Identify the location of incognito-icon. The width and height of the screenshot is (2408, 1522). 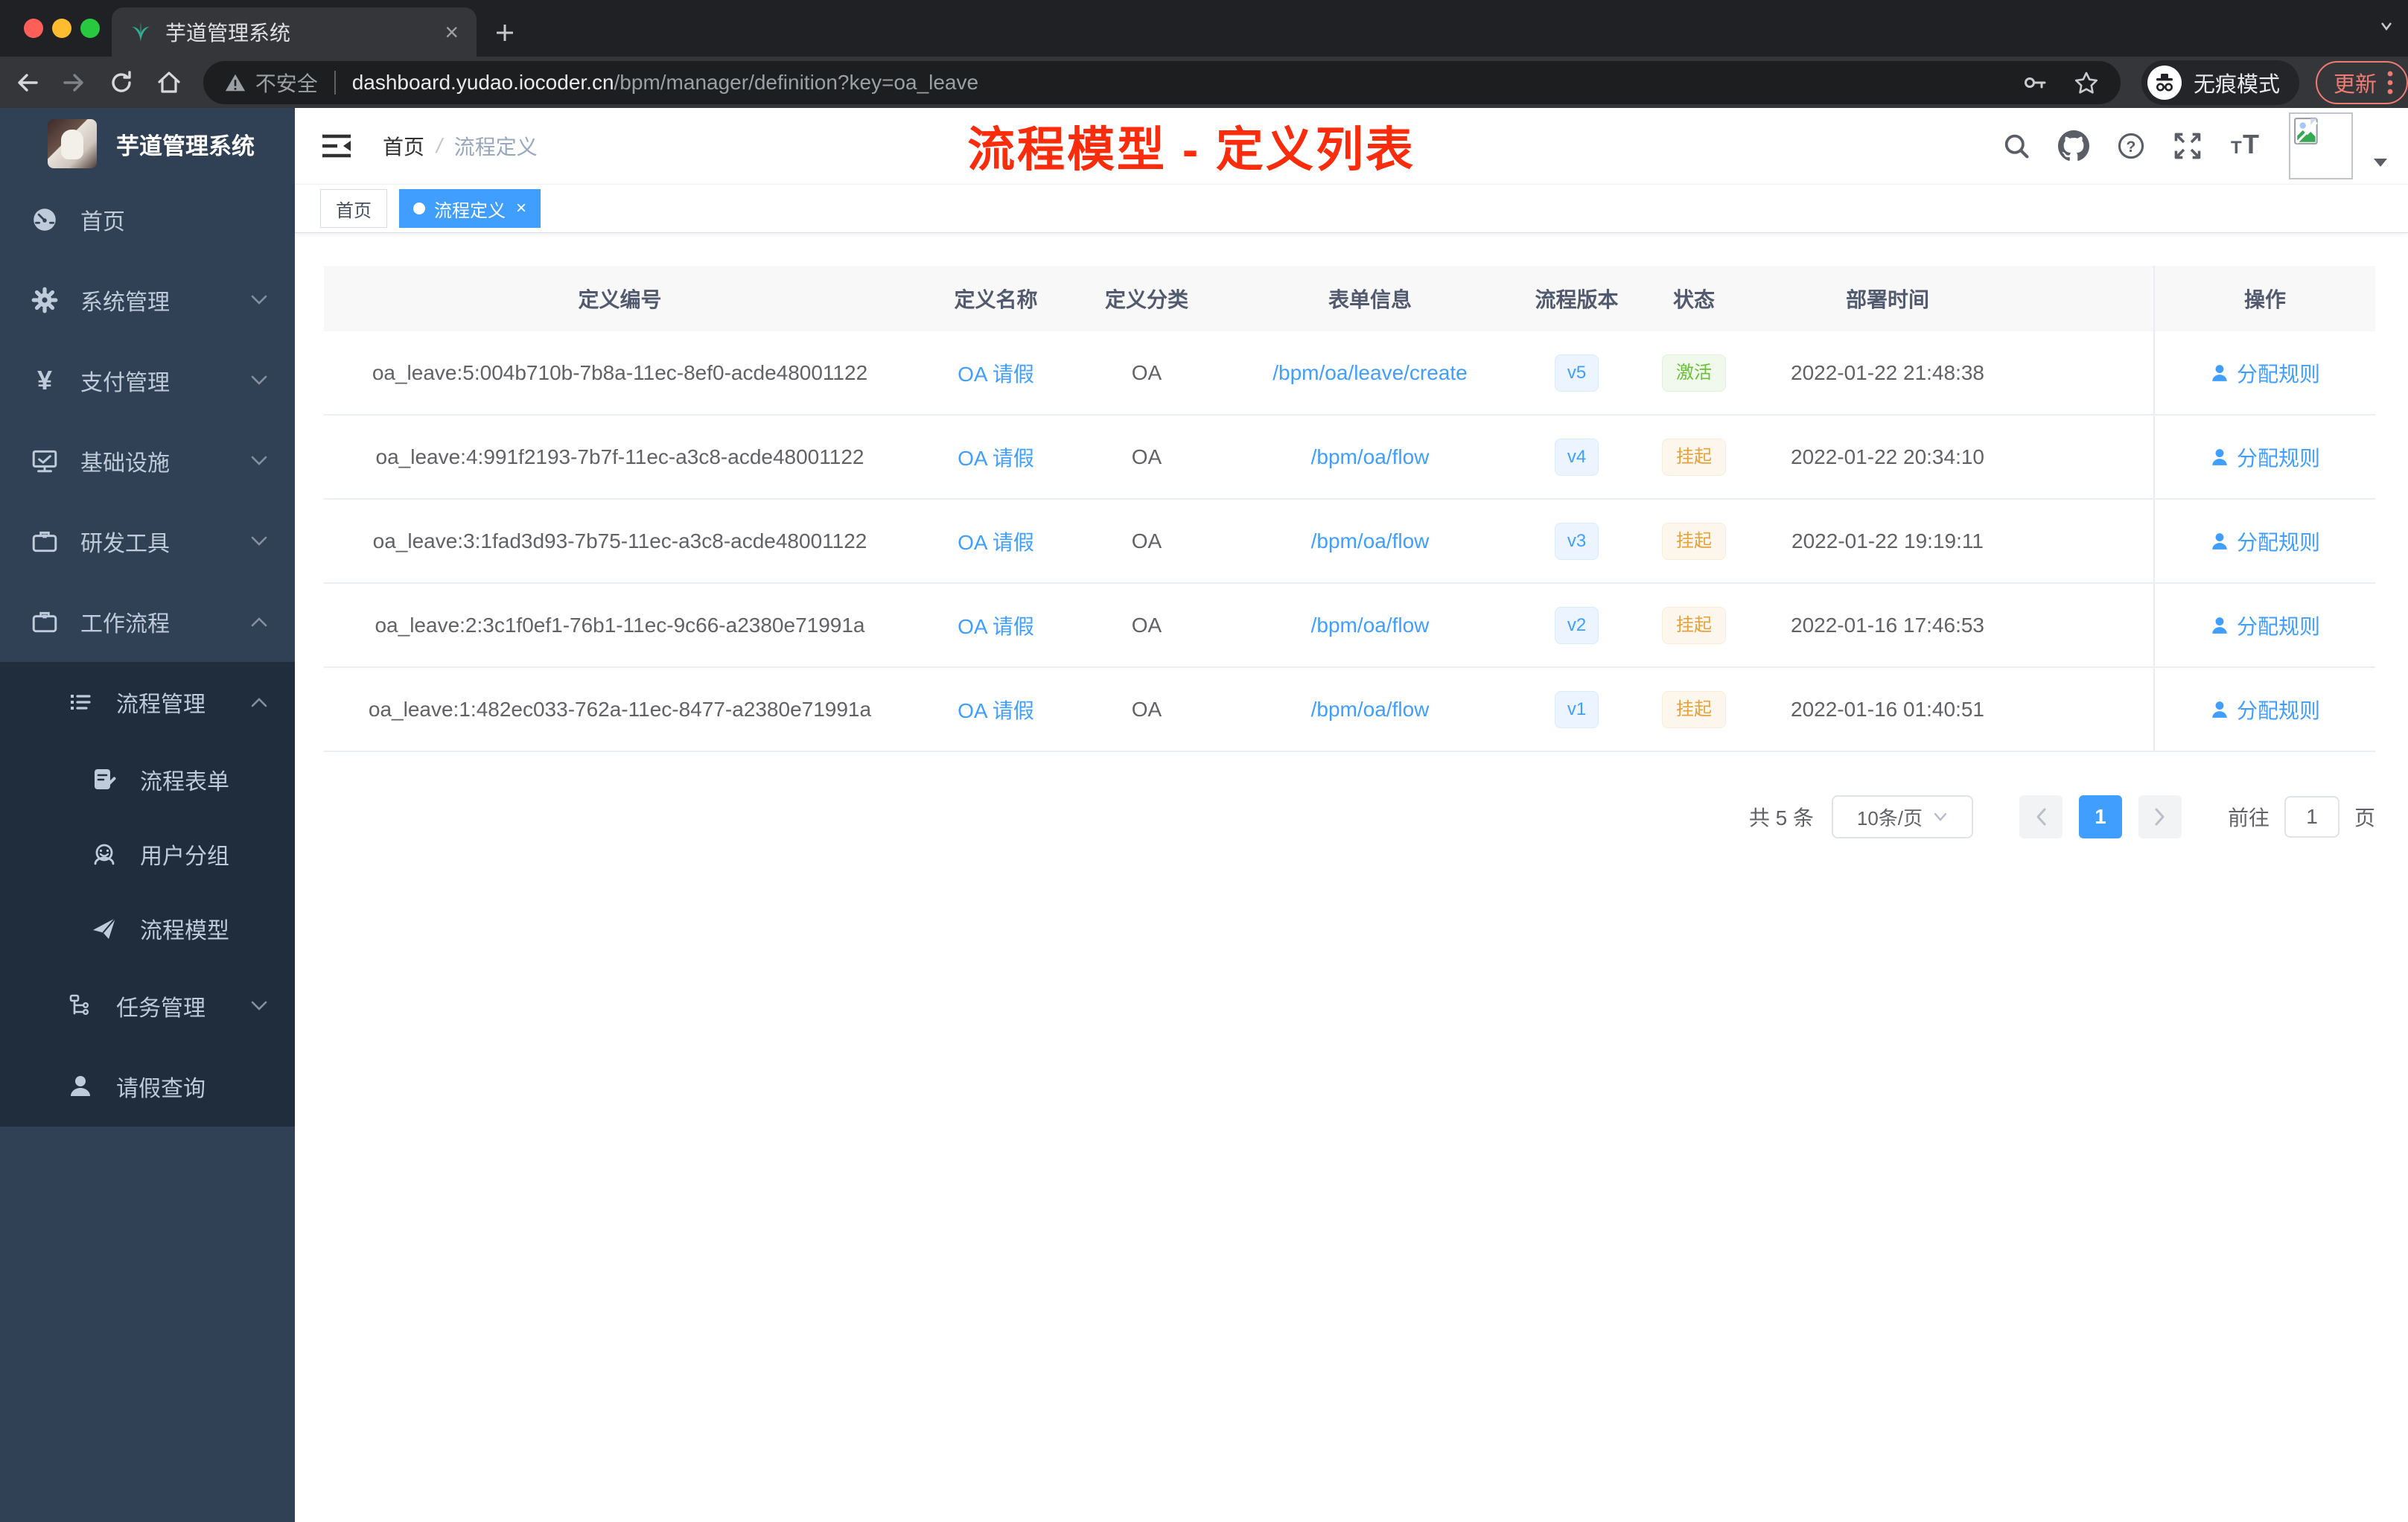
(2164, 82).